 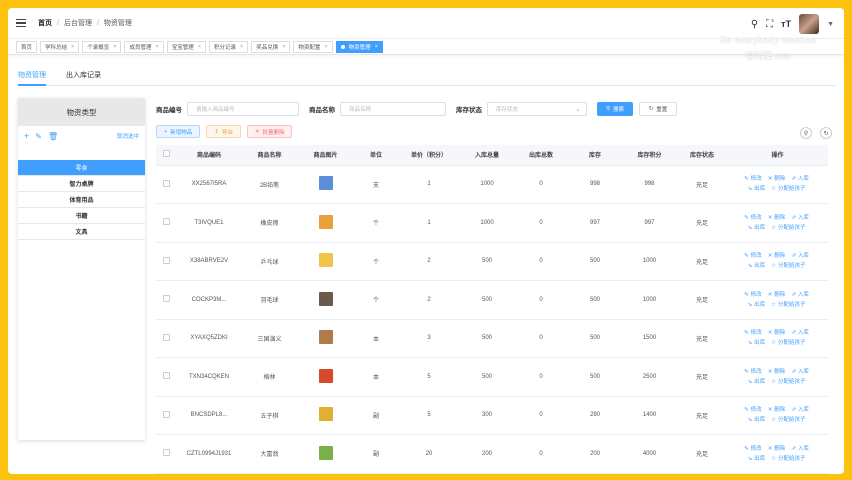 What do you see at coordinates (243, 109) in the screenshot?
I see `code-input: 请输入商品编号` at bounding box center [243, 109].